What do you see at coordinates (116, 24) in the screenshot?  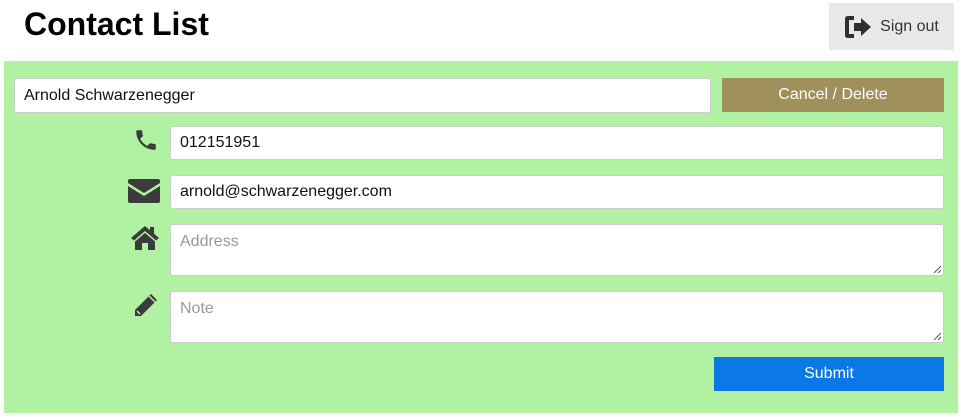 I see `page-title: Contact List` at bounding box center [116, 24].